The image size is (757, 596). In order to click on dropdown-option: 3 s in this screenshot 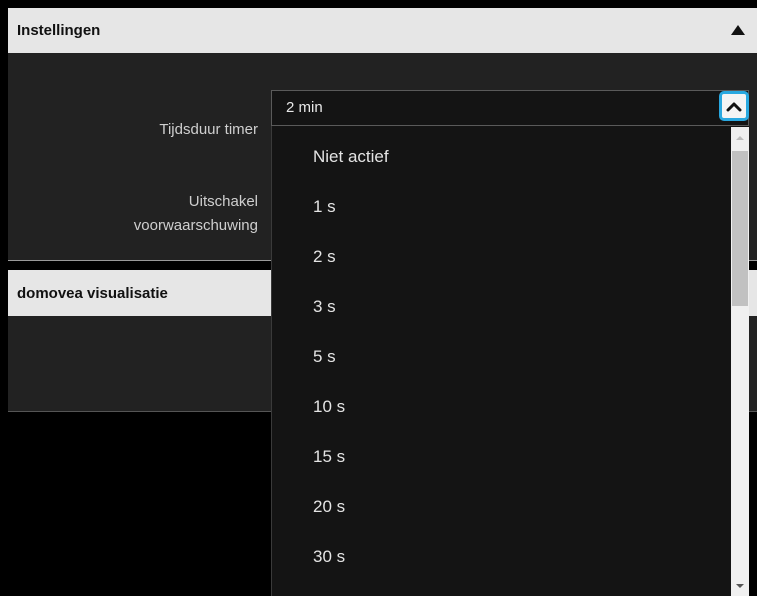, I will do `click(324, 307)`.